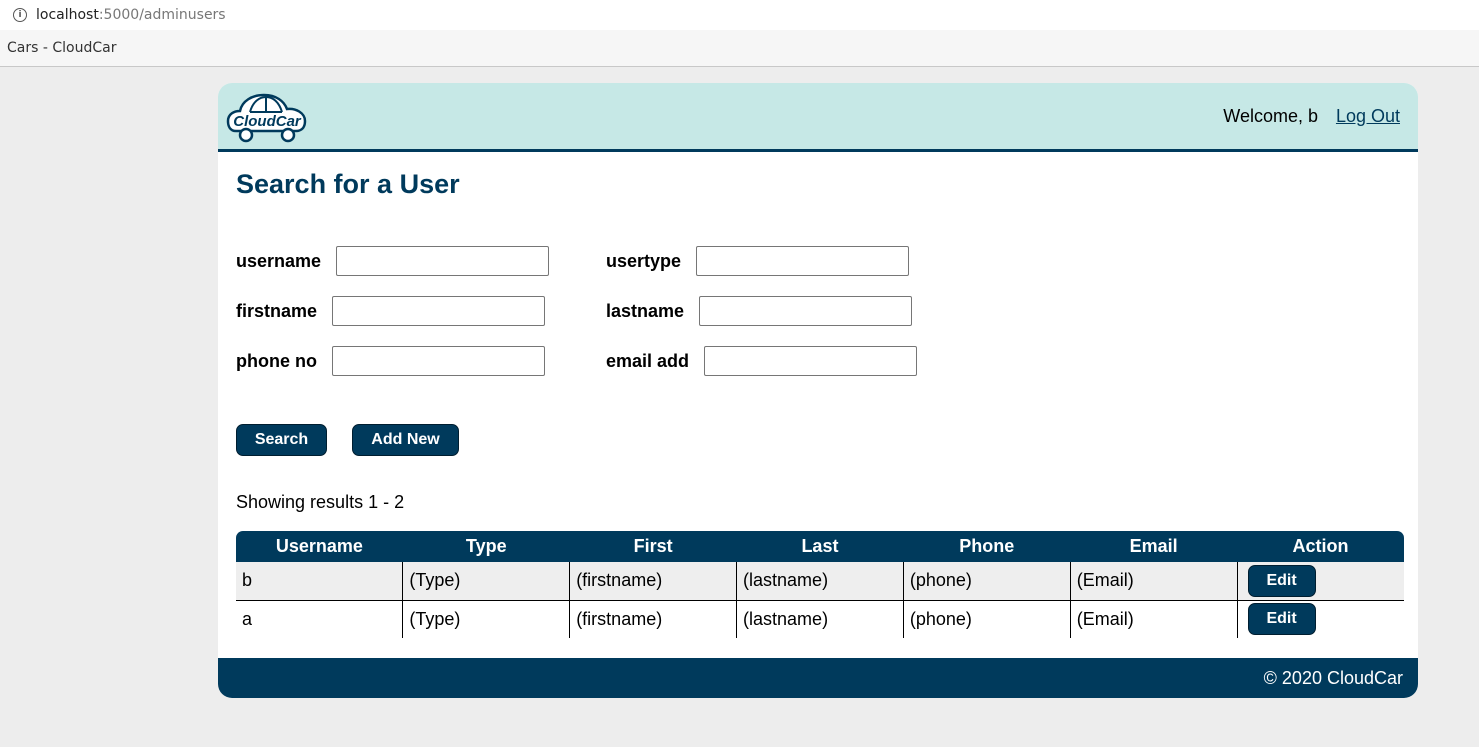  I want to click on phone-label: phone no, so click(276, 361).